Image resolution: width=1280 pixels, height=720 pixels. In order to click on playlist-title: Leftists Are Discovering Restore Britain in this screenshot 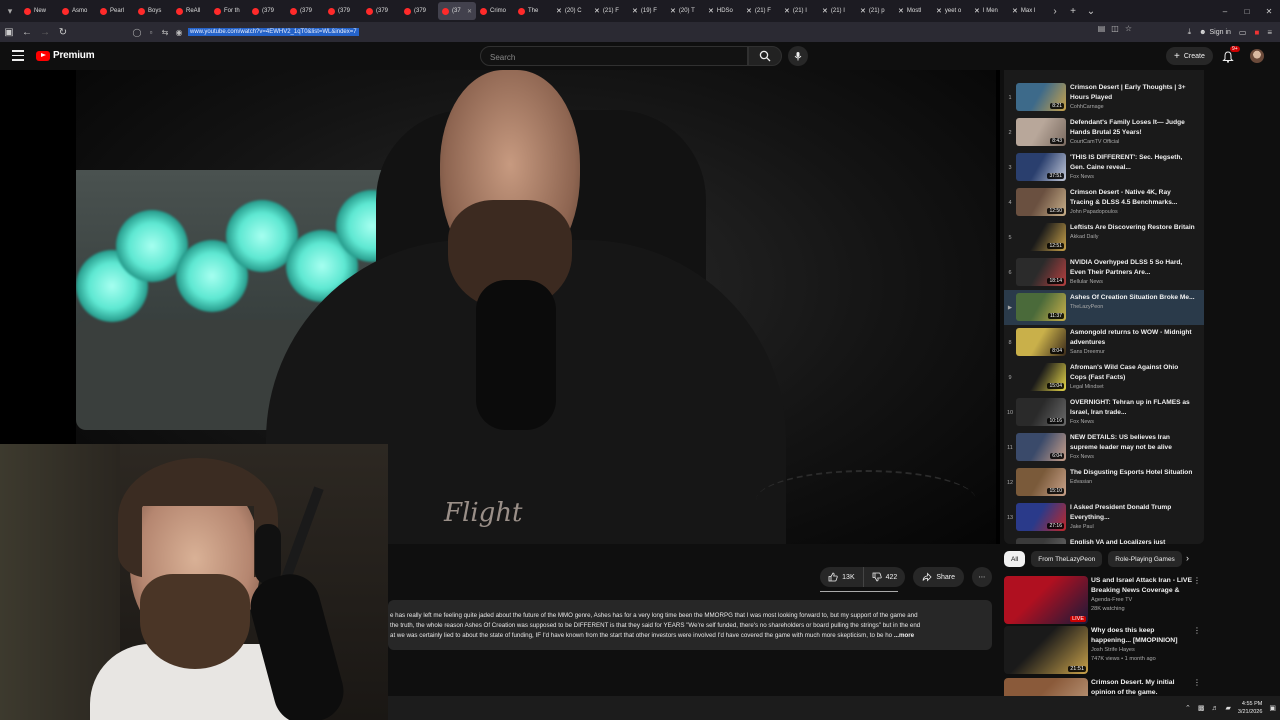, I will do `click(1133, 228)`.